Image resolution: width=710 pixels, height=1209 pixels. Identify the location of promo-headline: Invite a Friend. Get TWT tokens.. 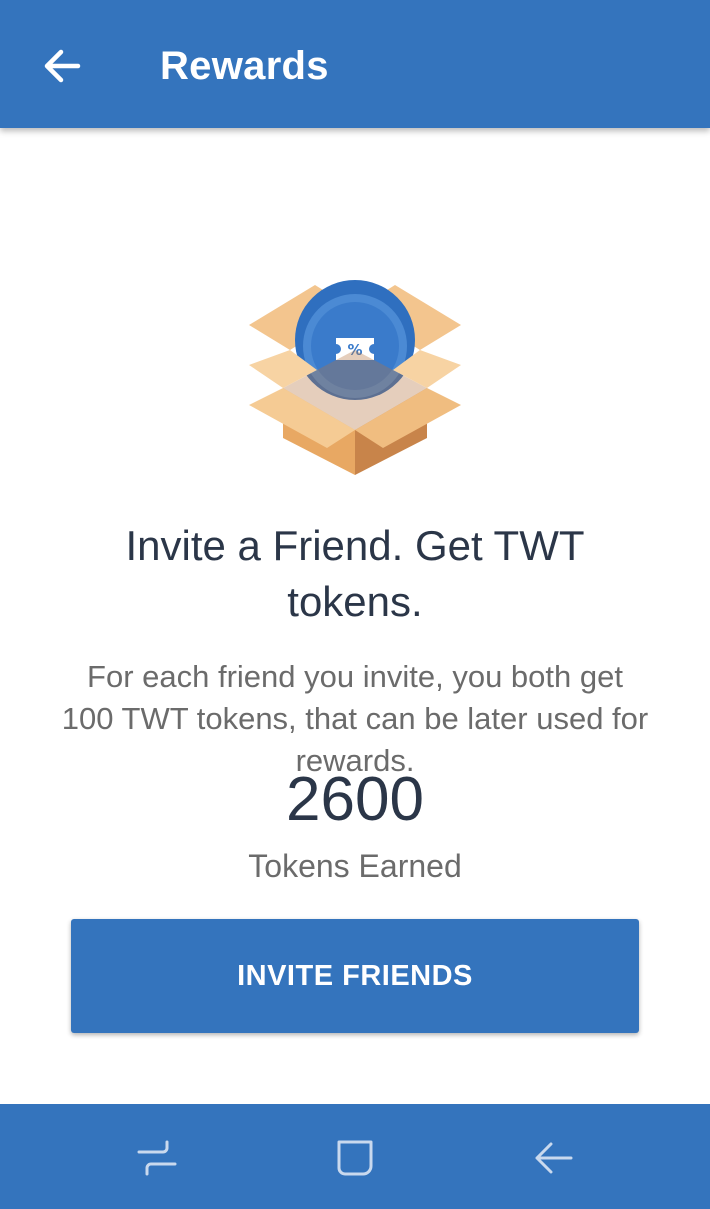
(355, 573).